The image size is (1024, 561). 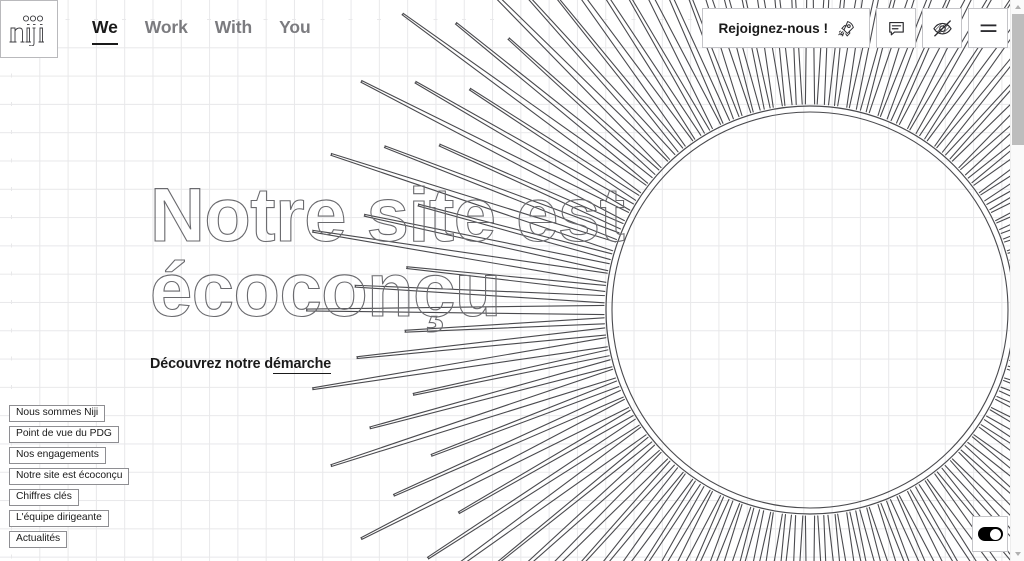 I want to click on eye-off-icon, so click(x=942, y=28).